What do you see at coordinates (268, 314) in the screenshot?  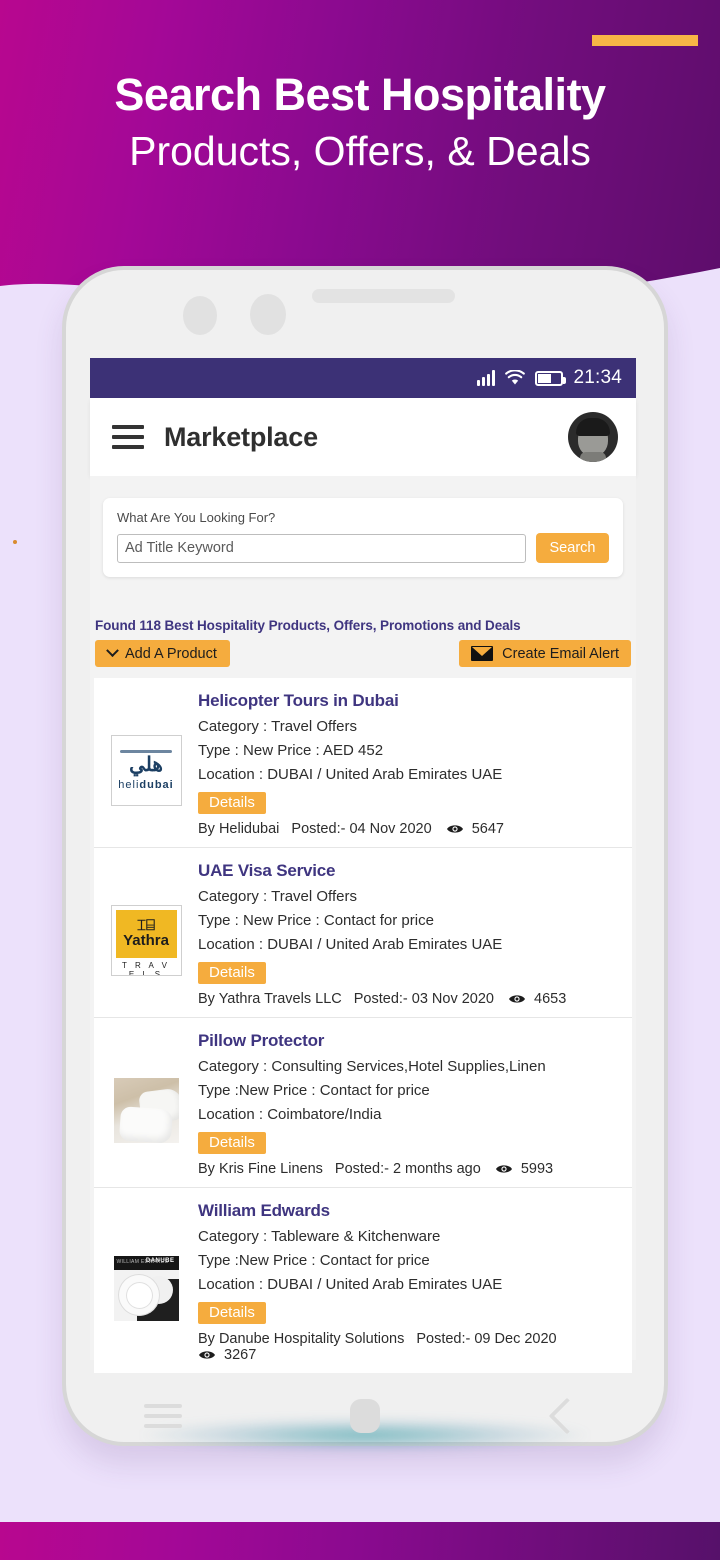 I see `phone-sensor-icon` at bounding box center [268, 314].